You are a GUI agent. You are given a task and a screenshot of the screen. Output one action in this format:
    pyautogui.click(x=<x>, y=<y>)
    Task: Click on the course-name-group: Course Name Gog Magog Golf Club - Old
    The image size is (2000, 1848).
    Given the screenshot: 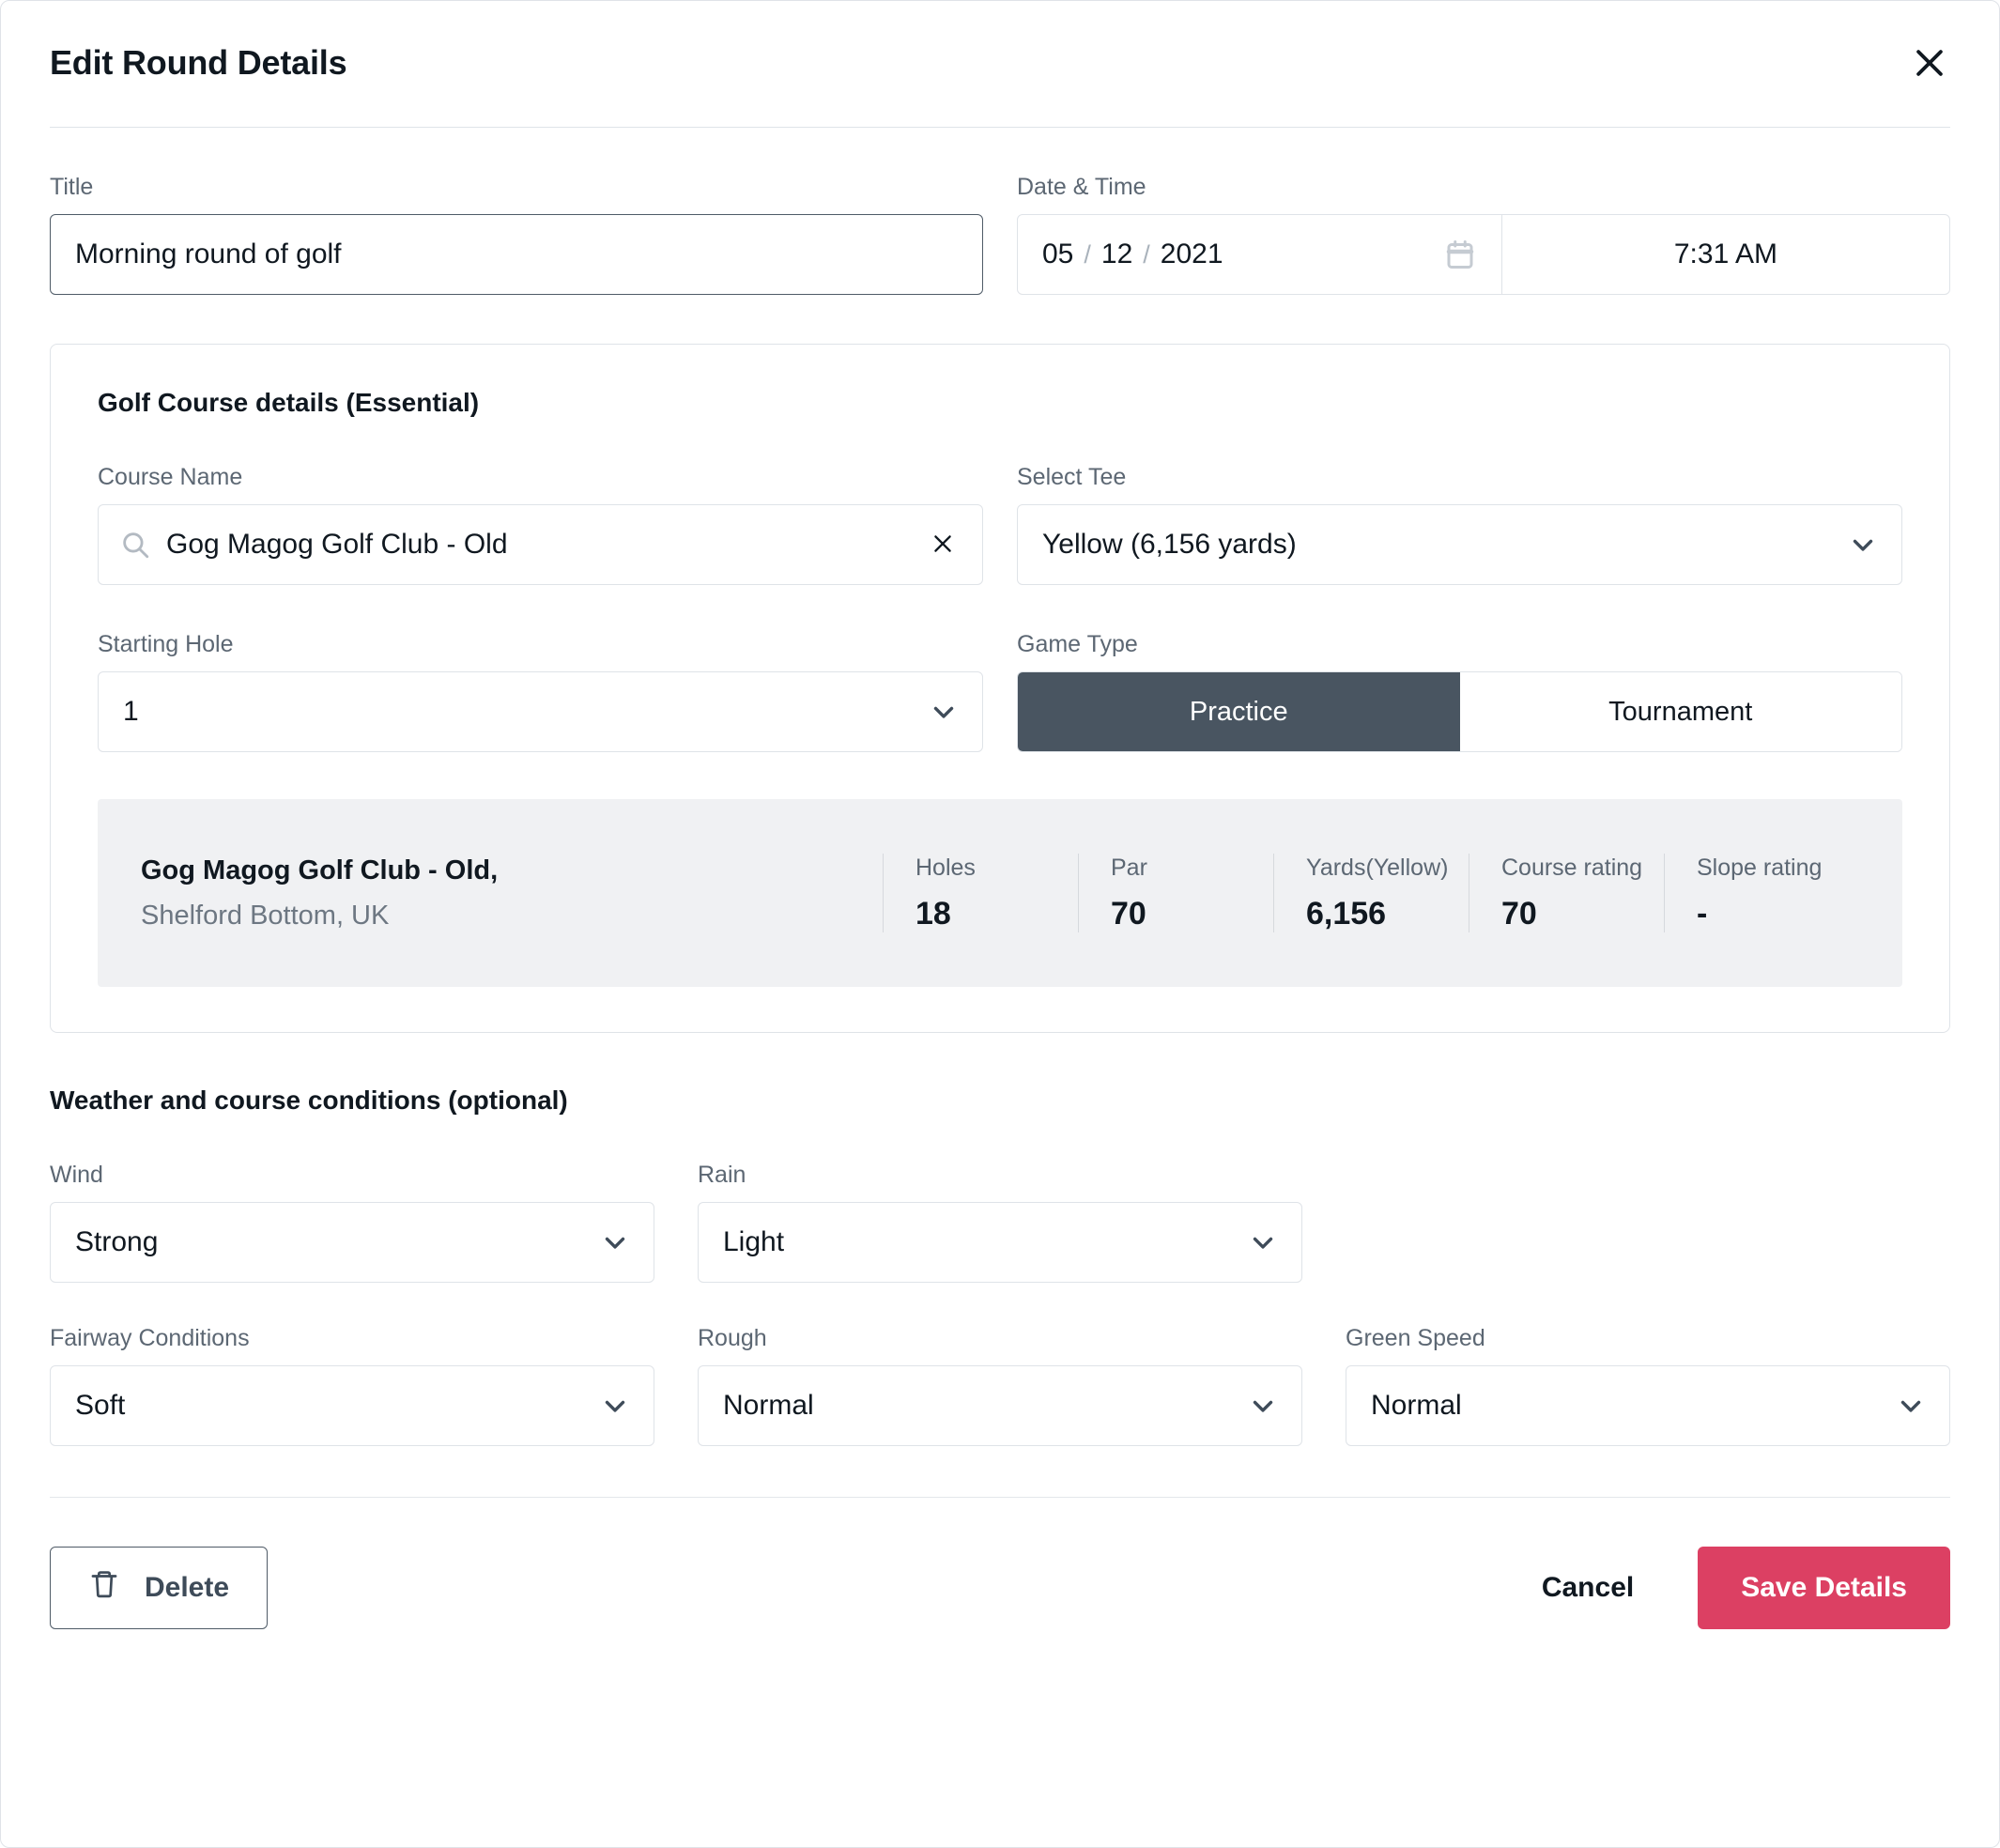 What is the action you would take?
    pyautogui.click(x=540, y=524)
    